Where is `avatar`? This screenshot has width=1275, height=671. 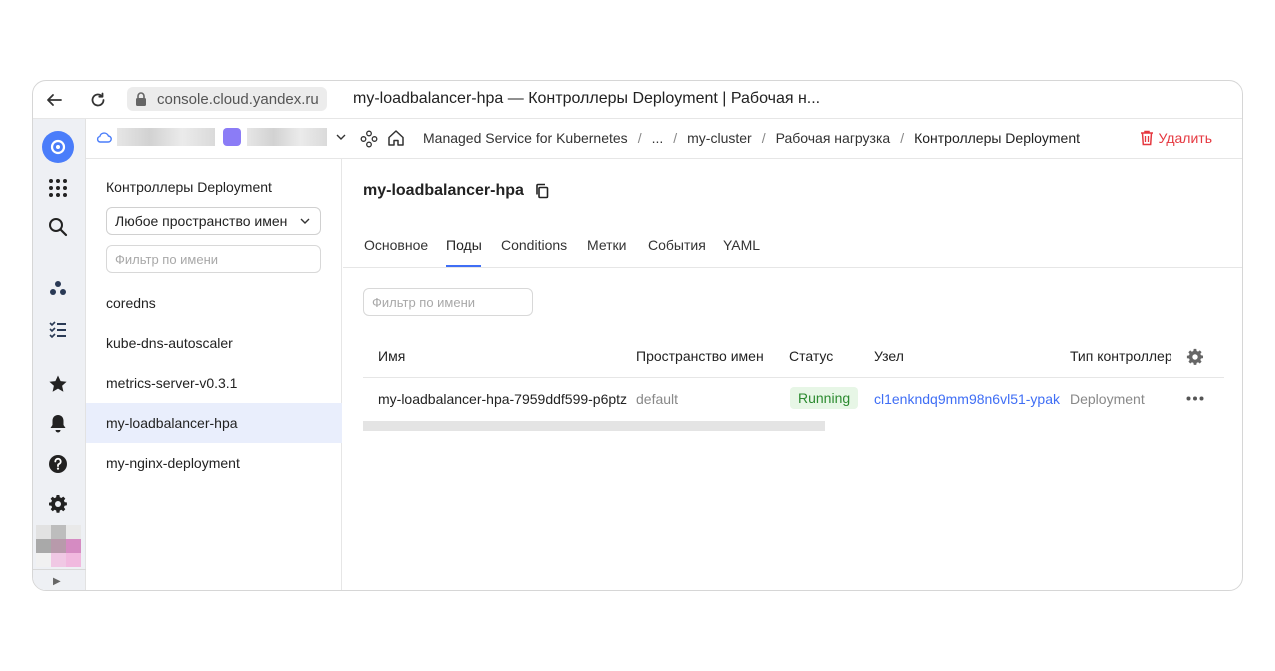 avatar is located at coordinates (58, 546).